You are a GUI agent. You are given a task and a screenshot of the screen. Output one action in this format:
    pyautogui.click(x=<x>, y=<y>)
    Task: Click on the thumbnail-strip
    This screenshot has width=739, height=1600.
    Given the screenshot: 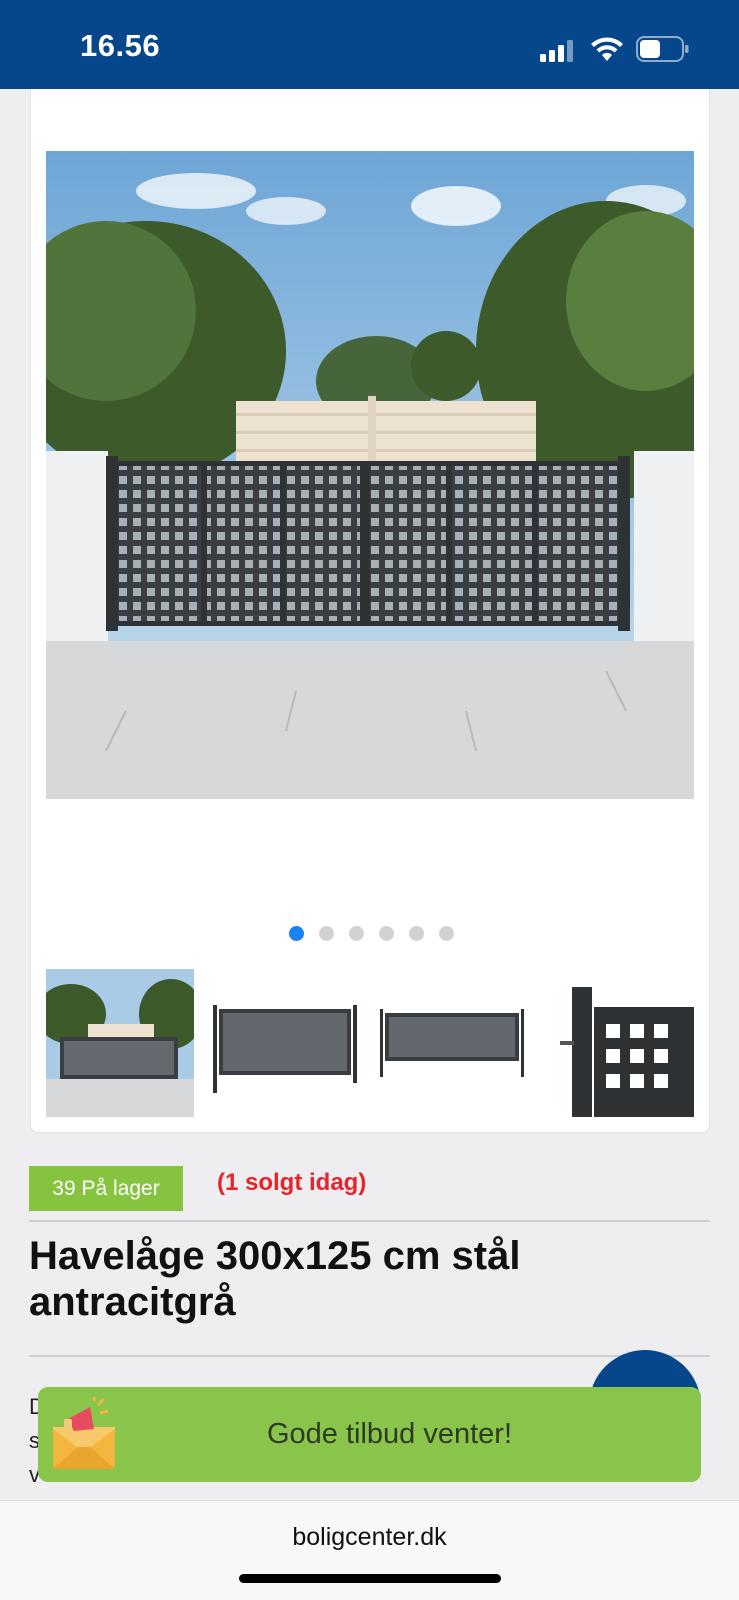 What is the action you would take?
    pyautogui.click(x=370, y=1043)
    